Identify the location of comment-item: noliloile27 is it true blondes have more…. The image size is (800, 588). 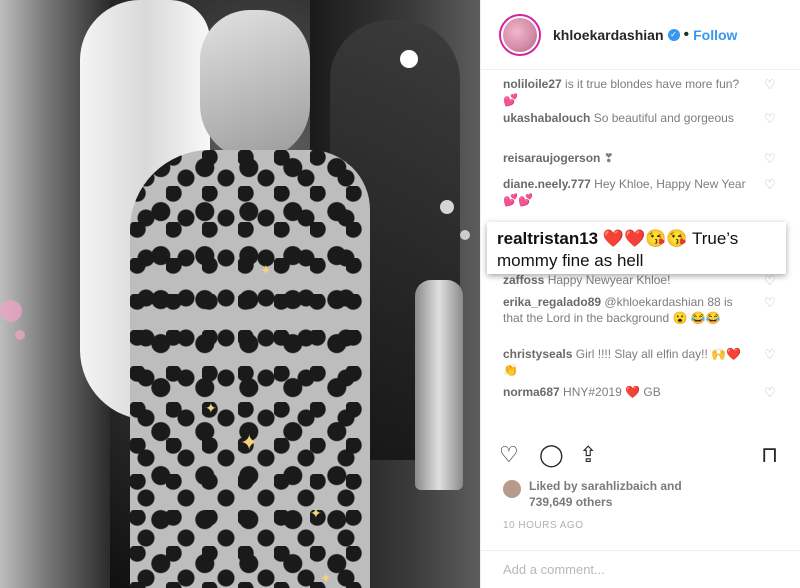
(640, 89).